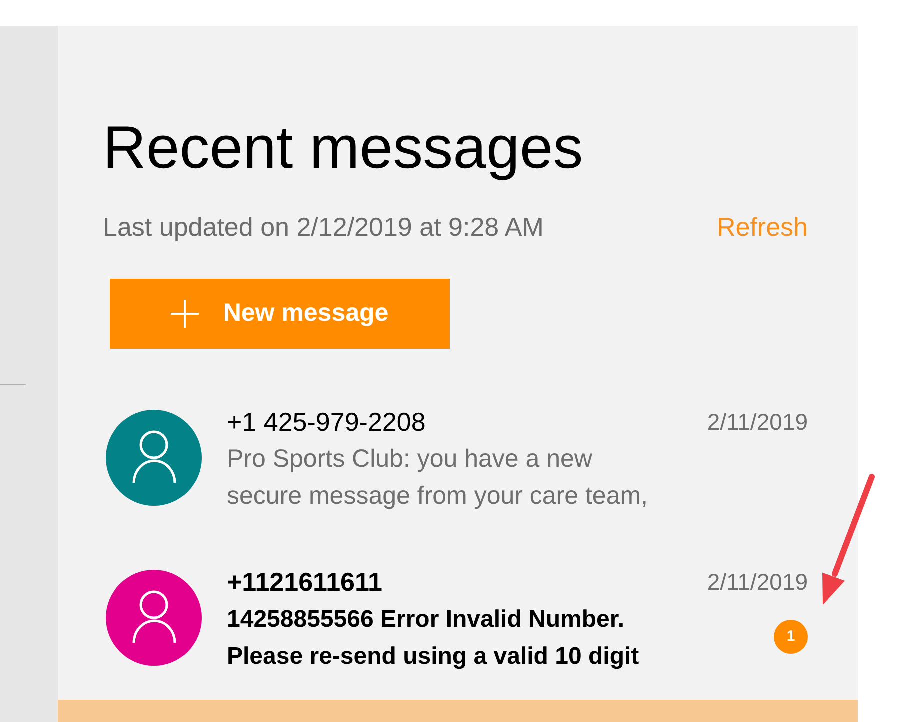 The height and width of the screenshot is (722, 900). Describe the element at coordinates (438, 478) in the screenshot. I see `message-preview: Pro Sports Club: you have a new secure message from your care team,` at that location.